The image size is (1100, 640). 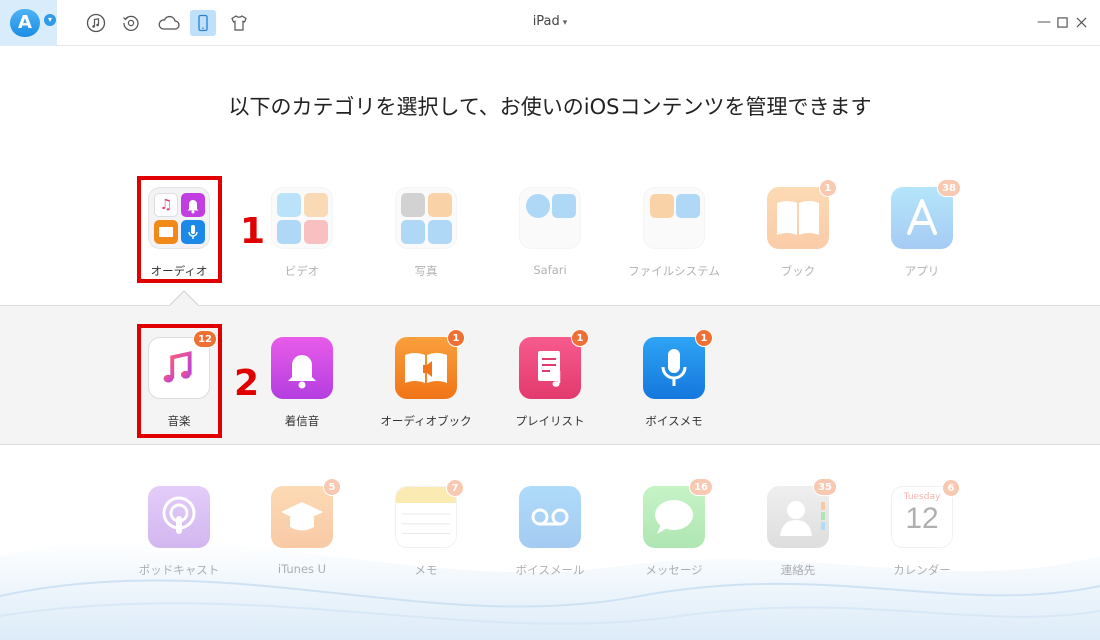 What do you see at coordinates (825, 487) in the screenshot?
I see `badge: 35` at bounding box center [825, 487].